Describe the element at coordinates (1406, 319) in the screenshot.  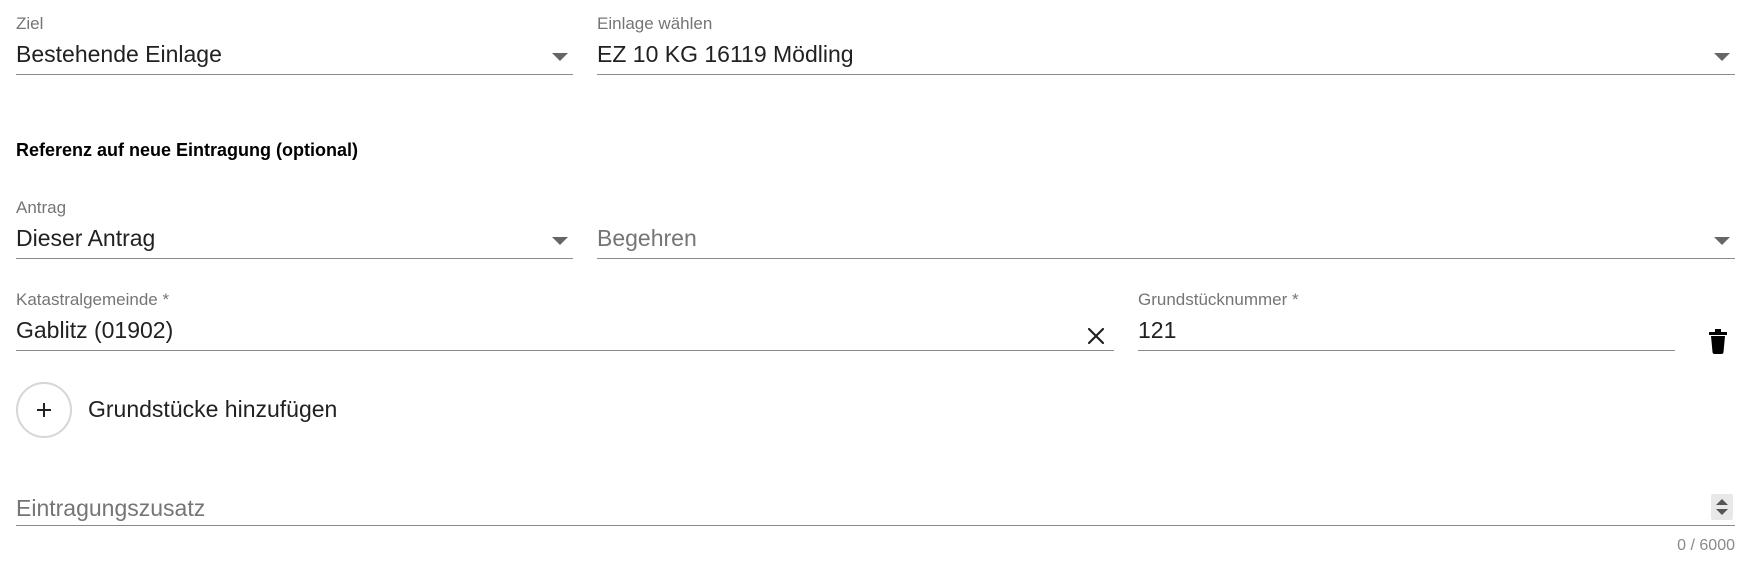
I see `grundstuecknummer-field: Grundstücknummer * 121` at that location.